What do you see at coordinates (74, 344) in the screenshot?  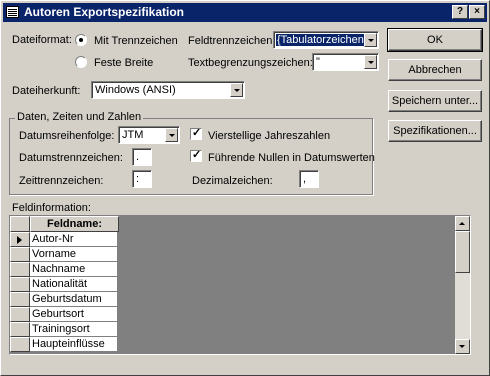 I see `table-row: Haupteinflüsse` at bounding box center [74, 344].